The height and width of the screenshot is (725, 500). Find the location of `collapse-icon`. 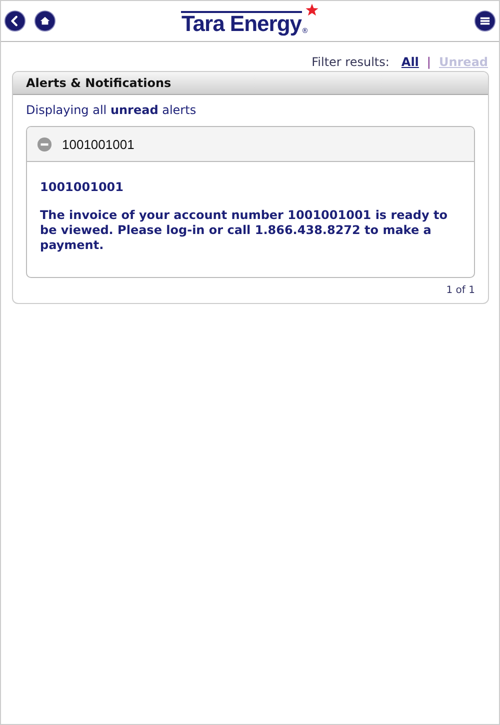

collapse-icon is located at coordinates (44, 144).